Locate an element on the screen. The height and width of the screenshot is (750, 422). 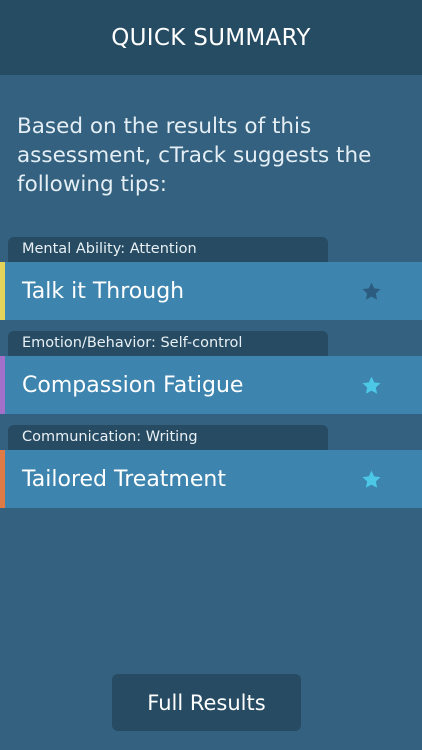
tip-title: Talk it Through is located at coordinates (103, 291).